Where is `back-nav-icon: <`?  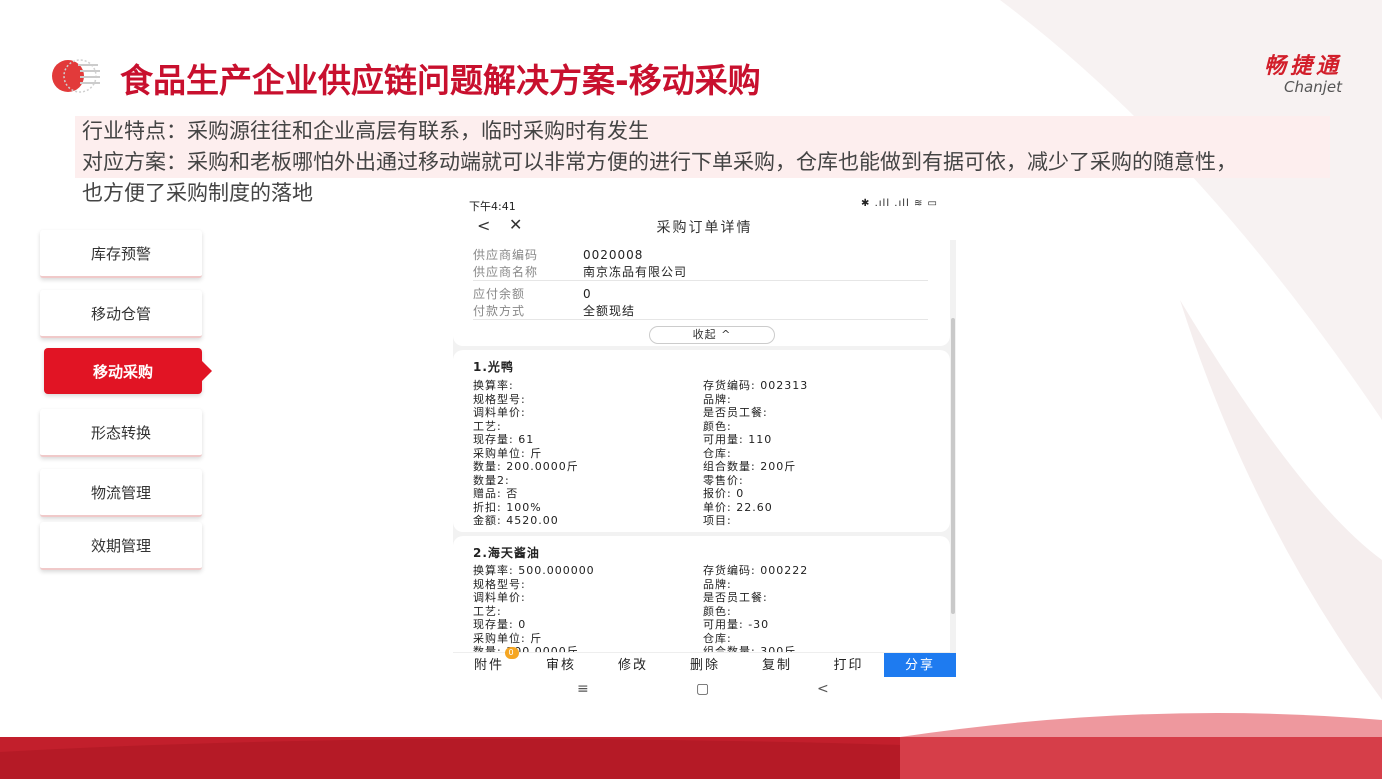 back-nav-icon: < is located at coordinates (823, 689).